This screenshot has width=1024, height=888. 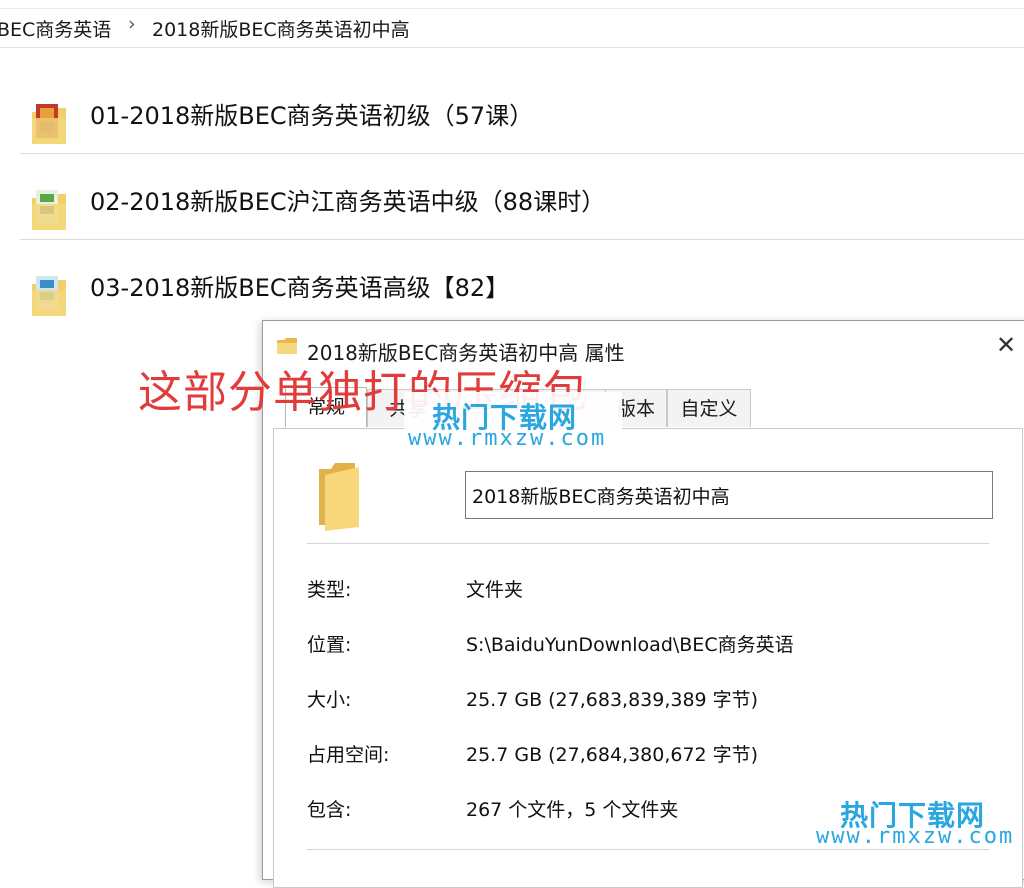 I want to click on type-label: 类型:, so click(x=329, y=590).